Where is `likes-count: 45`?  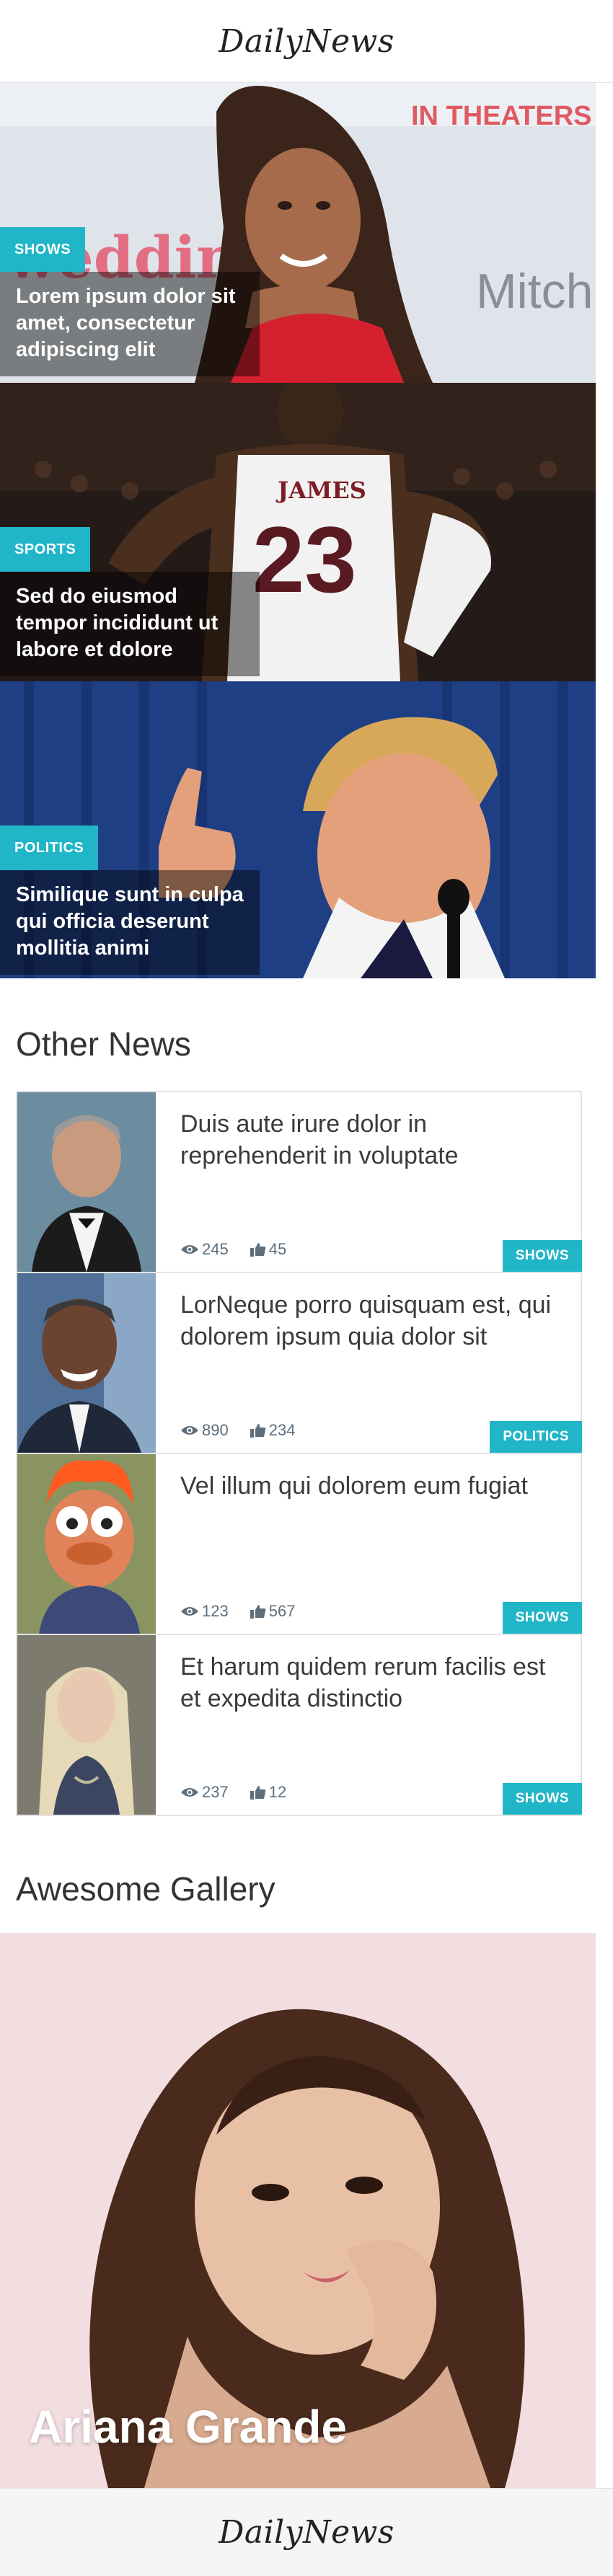 likes-count: 45 is located at coordinates (277, 1249).